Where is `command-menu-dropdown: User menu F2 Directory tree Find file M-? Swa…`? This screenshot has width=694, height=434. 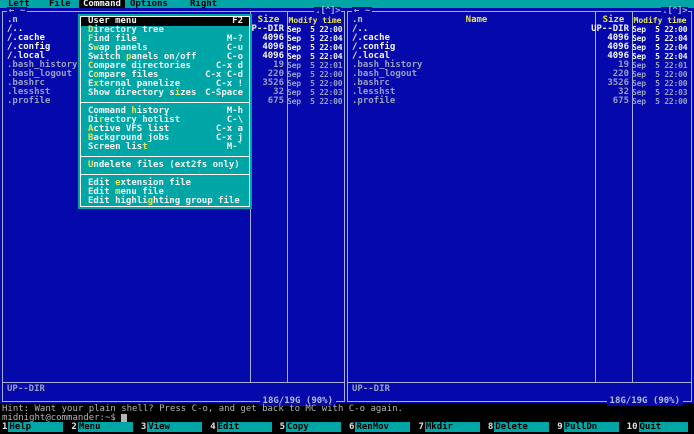 command-menu-dropdown: User menu F2 Directory tree Find file M-? Swa… is located at coordinates (165, 111).